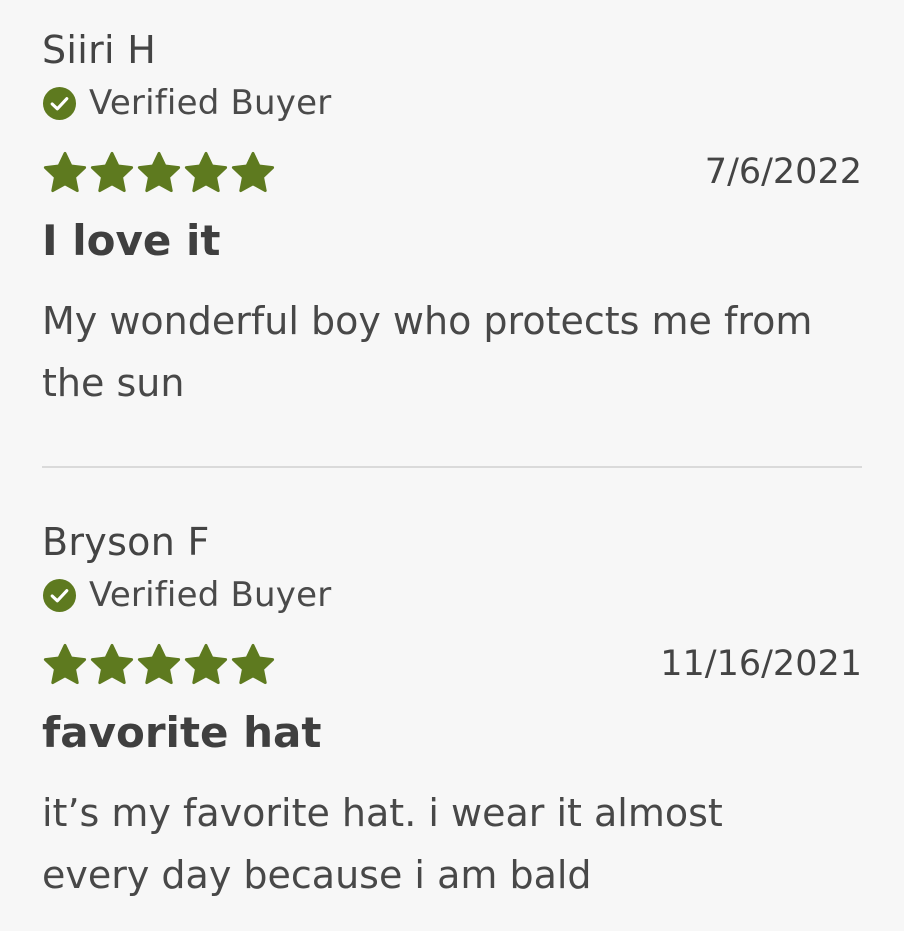  Describe the element at coordinates (131, 240) in the screenshot. I see `review-title: I love it` at that location.